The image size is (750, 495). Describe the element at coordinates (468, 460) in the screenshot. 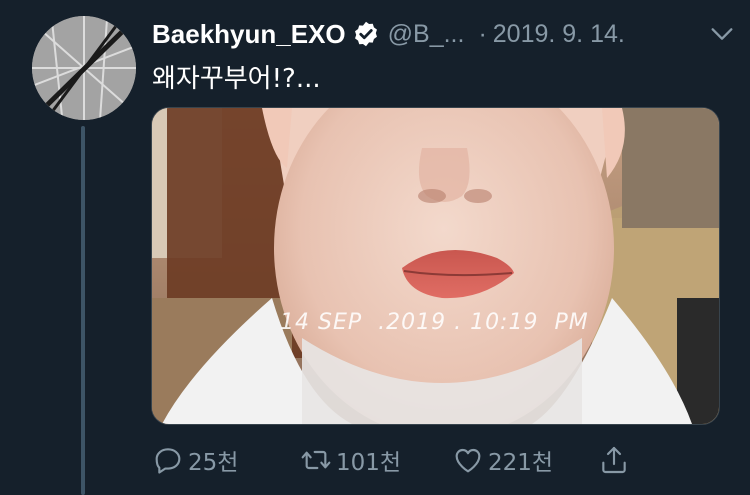

I see `heart-icon` at that location.